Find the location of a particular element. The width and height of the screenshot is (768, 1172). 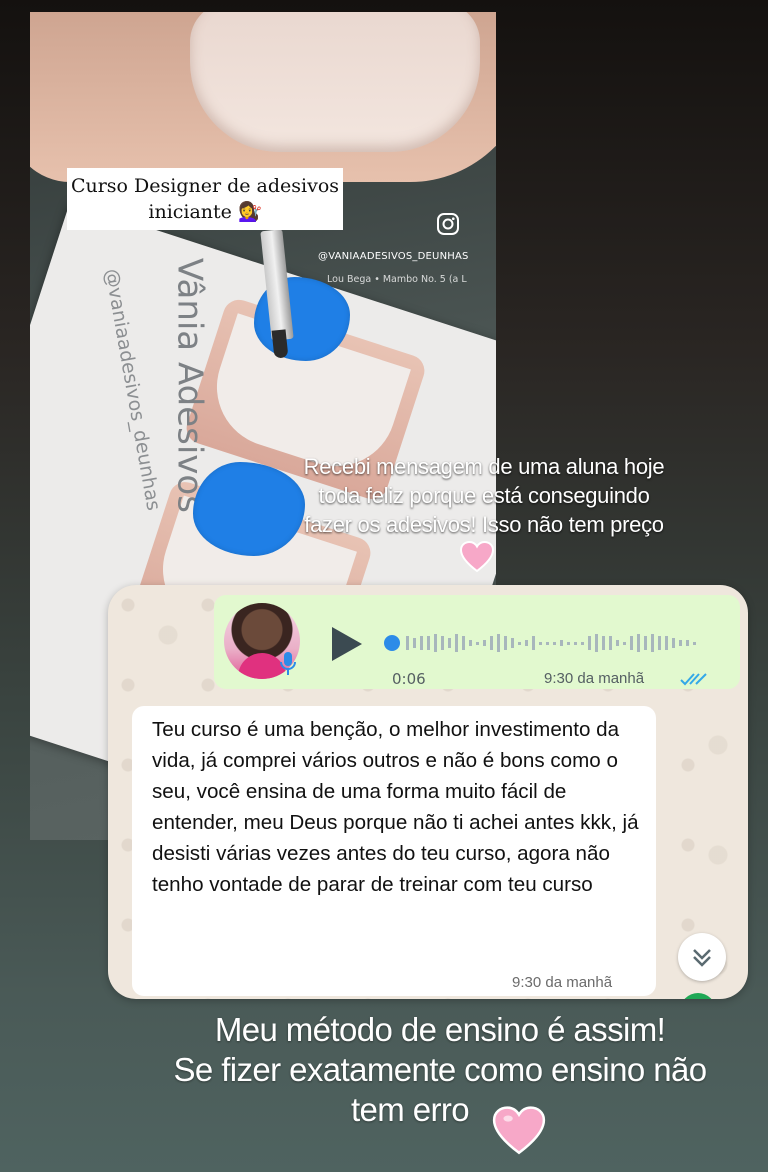

instagram-handle: @VANIAADESIVOS_DEUNHAS is located at coordinates (393, 256).